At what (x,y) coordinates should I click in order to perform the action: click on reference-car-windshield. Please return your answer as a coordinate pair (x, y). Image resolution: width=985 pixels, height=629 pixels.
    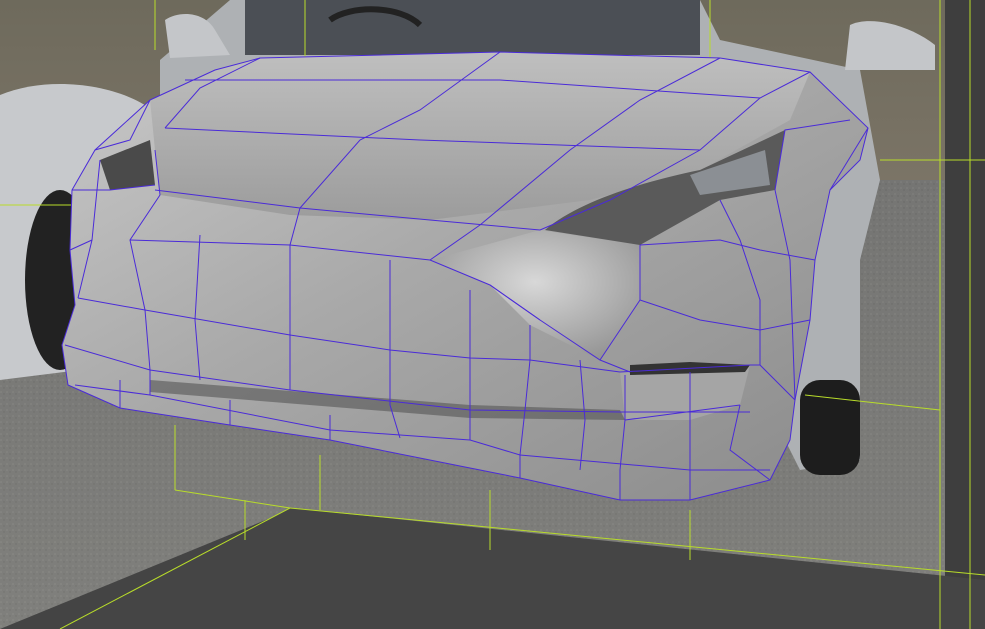
    Looking at the image, I should click on (472, 27).